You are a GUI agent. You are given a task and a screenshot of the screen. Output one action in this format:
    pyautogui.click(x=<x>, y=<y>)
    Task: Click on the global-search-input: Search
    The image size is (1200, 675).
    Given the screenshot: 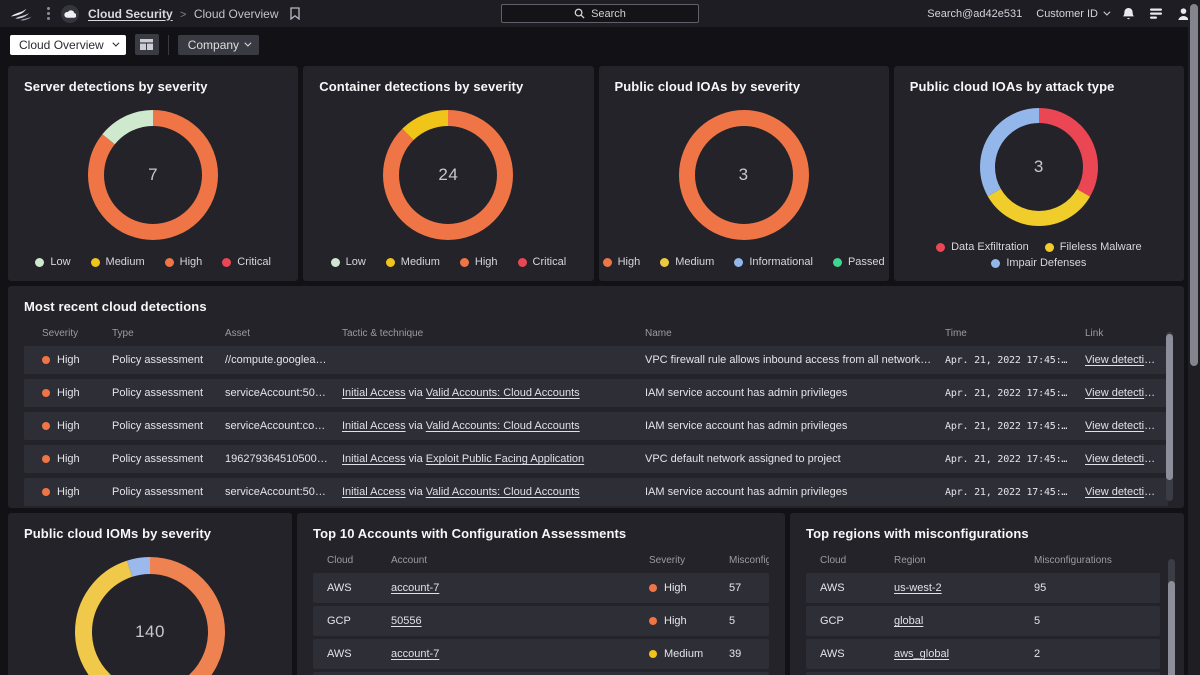 What is the action you would take?
    pyautogui.click(x=600, y=13)
    